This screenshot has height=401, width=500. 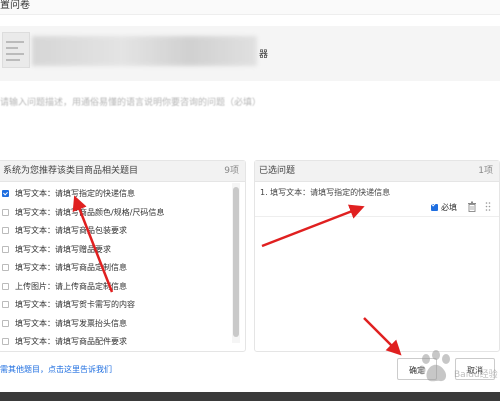 I want to click on required-toggle: 必填, so click(x=444, y=207).